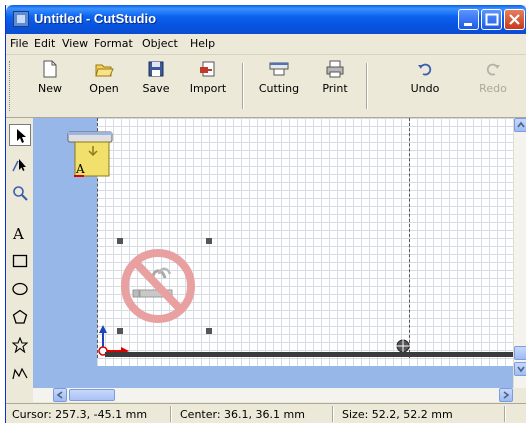  Describe the element at coordinates (493, 88) in the screenshot. I see `redo-label: Redo` at that location.